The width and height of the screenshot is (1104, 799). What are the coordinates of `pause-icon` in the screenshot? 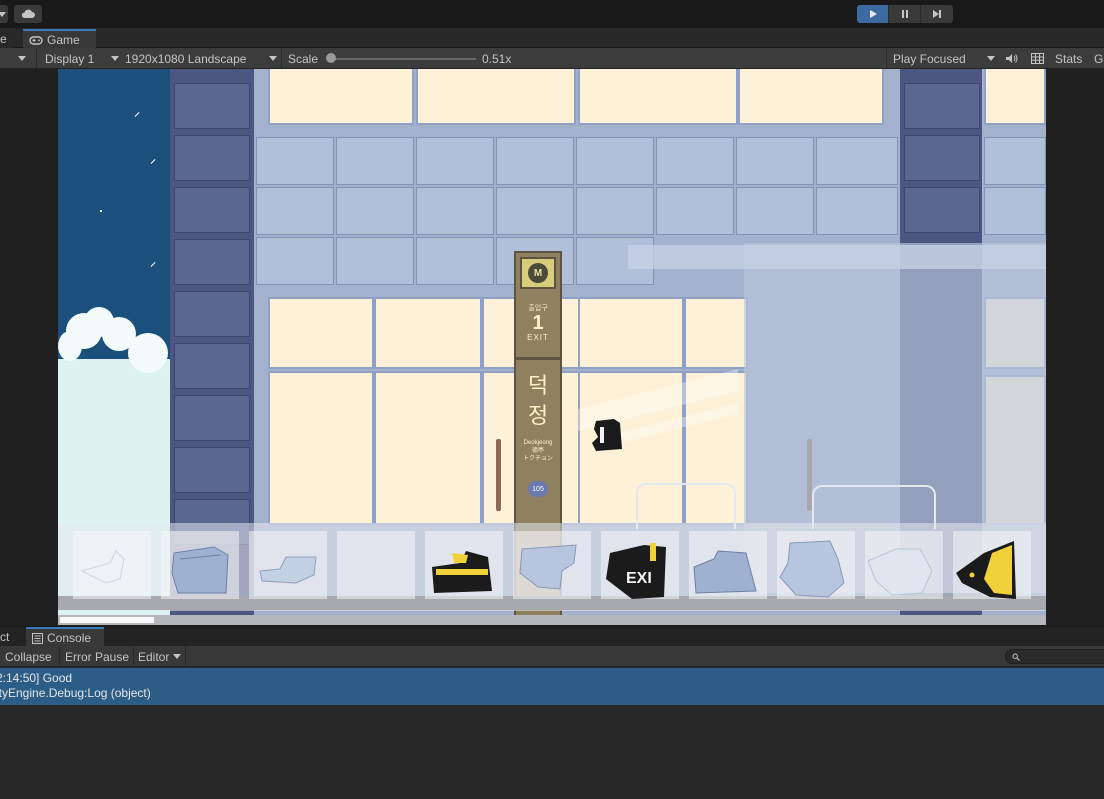 It's located at (904, 14).